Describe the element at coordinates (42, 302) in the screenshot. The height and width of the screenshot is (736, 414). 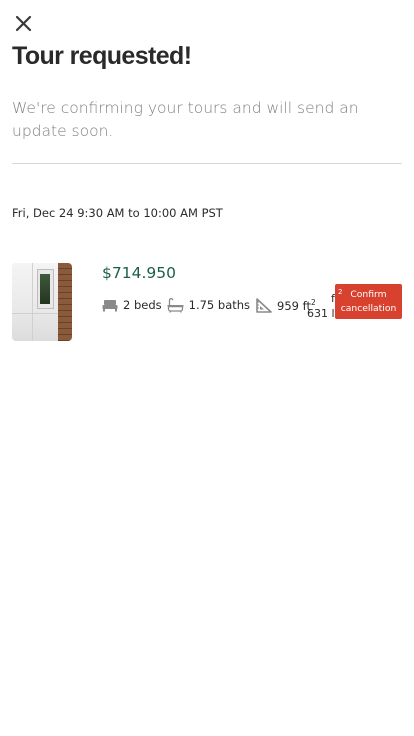
I see `listing-photo` at that location.